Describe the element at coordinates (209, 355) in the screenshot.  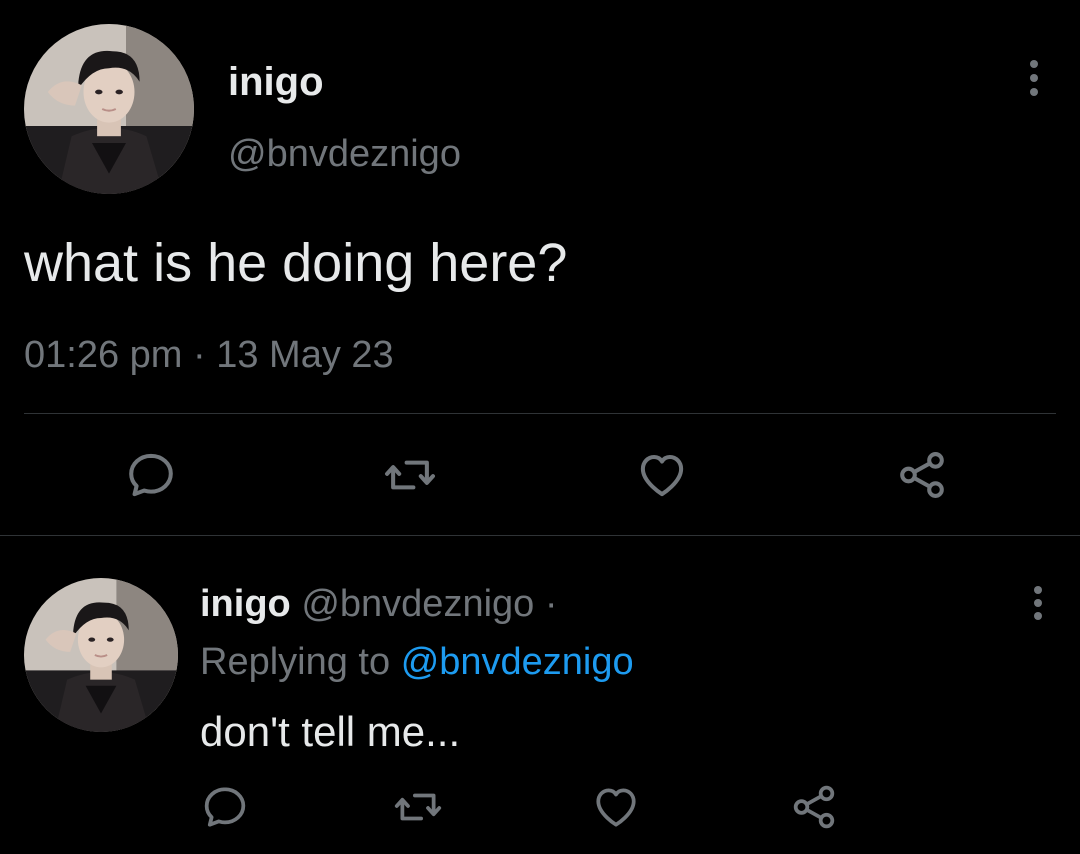
I see `tweet-timestamp: 01:26 pm · 13 May 23` at that location.